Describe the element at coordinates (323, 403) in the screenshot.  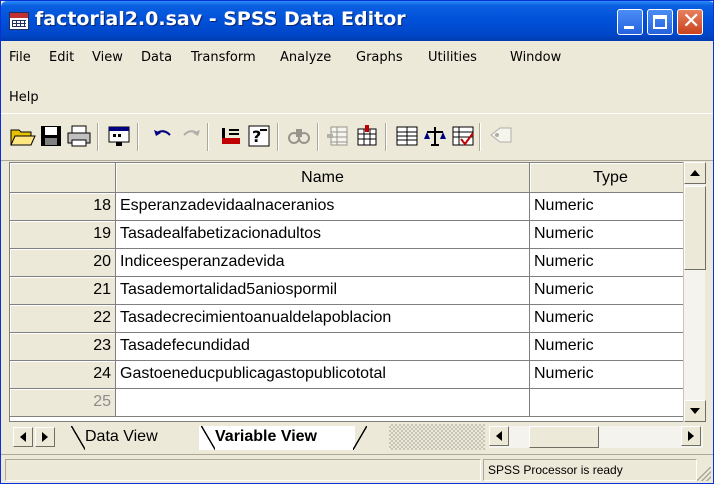
I see `variable-name-cell` at that location.